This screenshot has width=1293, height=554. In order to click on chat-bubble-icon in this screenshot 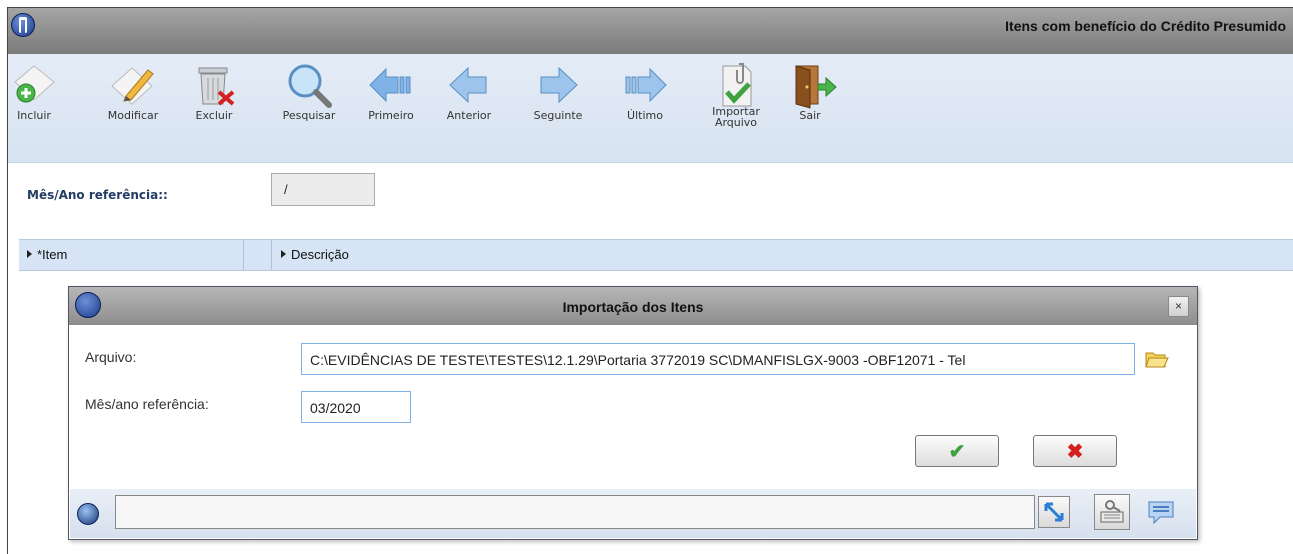, I will do `click(1161, 513)`.